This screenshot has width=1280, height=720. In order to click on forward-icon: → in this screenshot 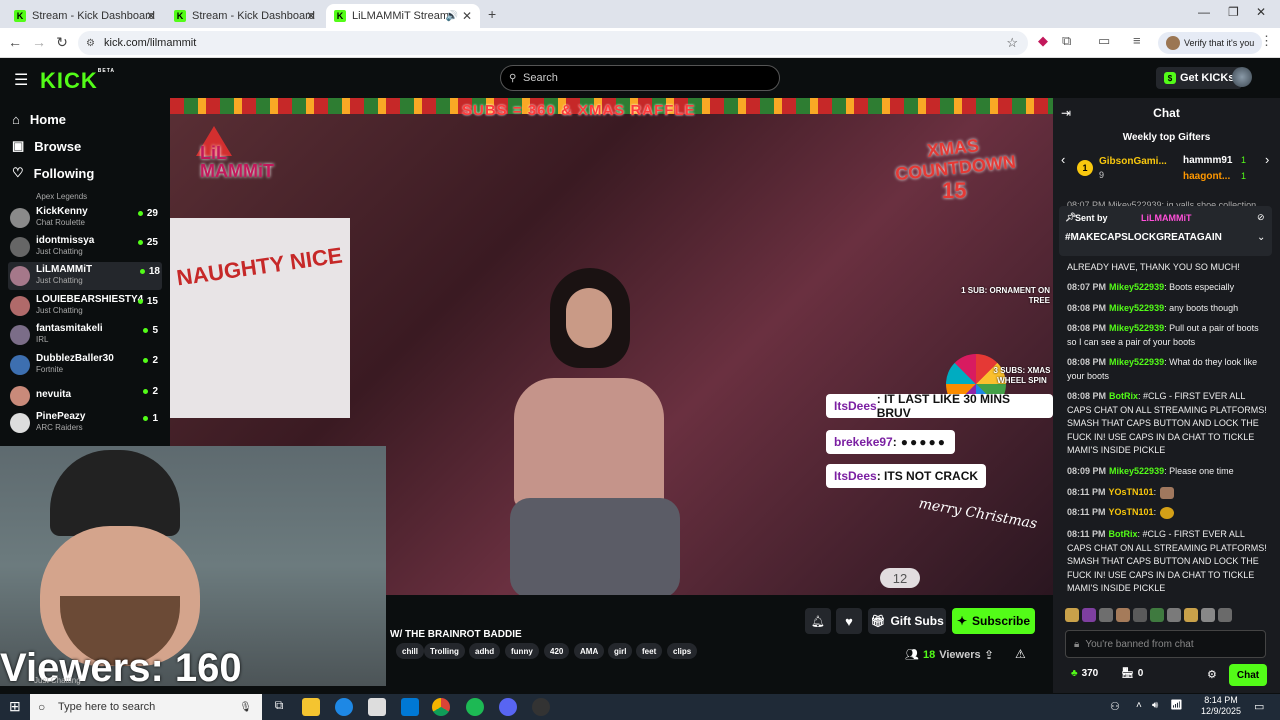, I will do `click(39, 42)`.